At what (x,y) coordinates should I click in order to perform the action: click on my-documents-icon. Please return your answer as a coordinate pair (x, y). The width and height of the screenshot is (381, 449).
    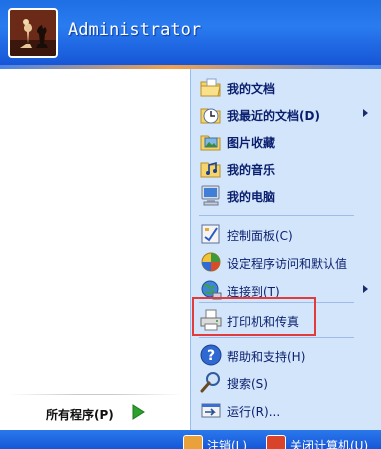
    Looking at the image, I should click on (211, 87).